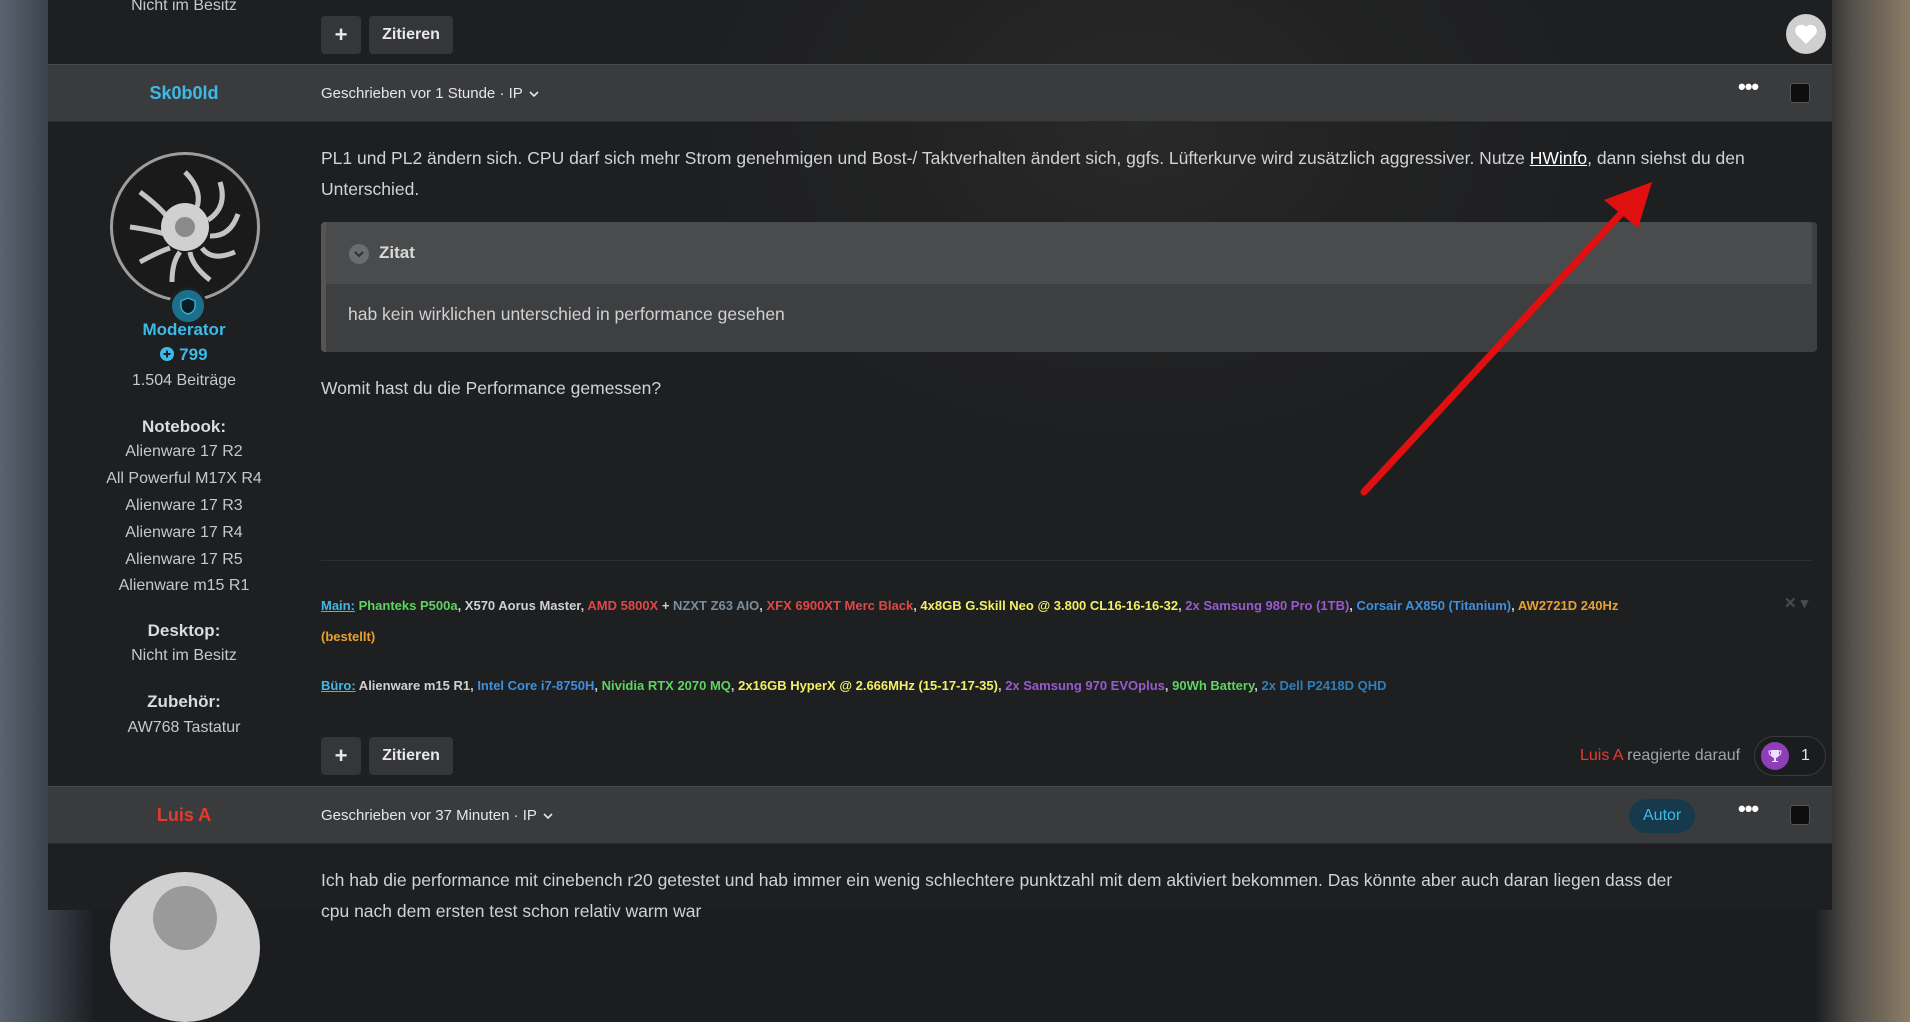 The height and width of the screenshot is (1022, 1910). I want to click on signature-segment: +, so click(666, 605).